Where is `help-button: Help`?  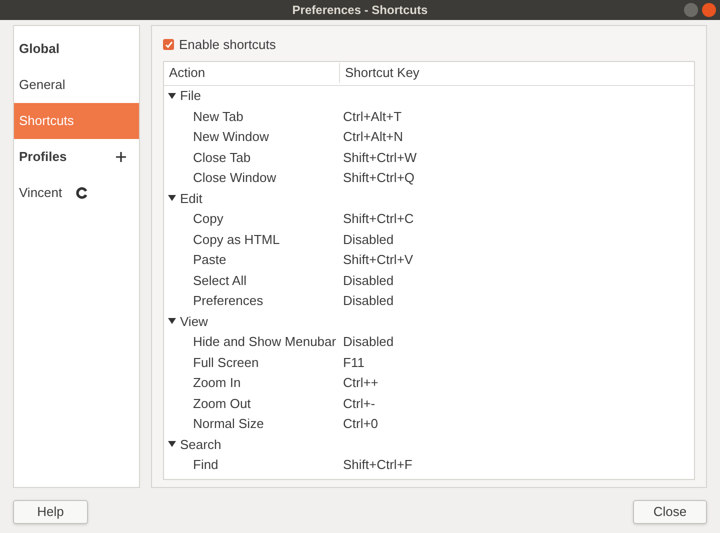 help-button: Help is located at coordinates (50, 512).